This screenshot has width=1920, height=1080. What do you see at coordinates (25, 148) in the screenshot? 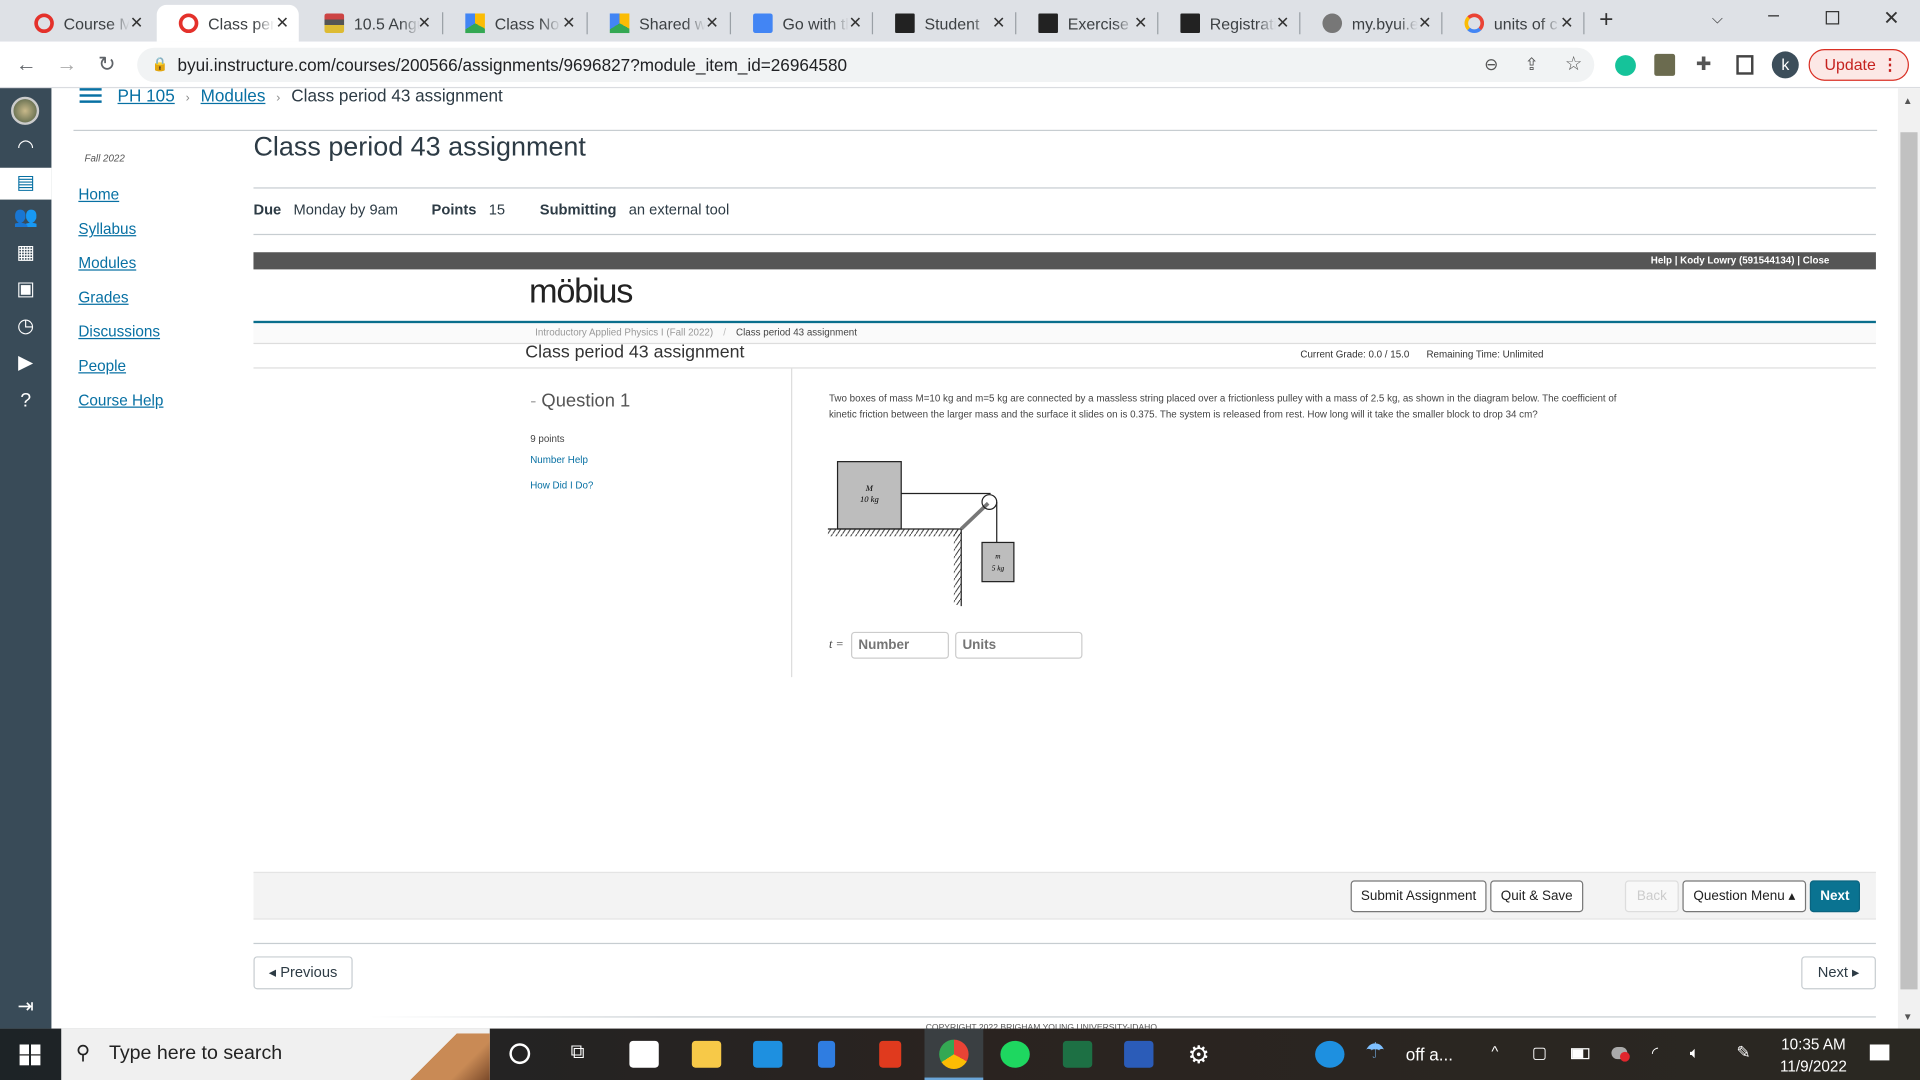
I see `dashboard-icon: ◠` at bounding box center [25, 148].